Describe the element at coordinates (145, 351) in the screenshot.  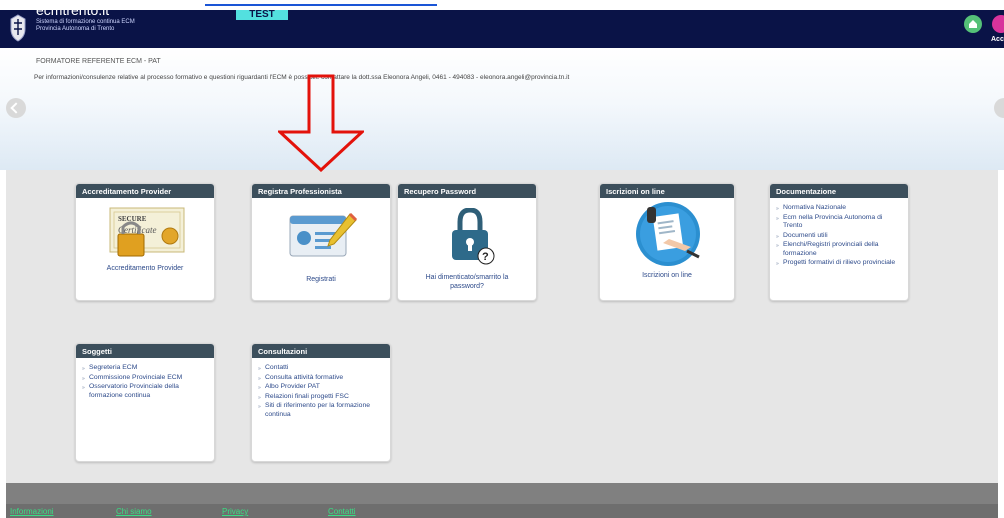
I see `card-header: Soggetti` at that location.